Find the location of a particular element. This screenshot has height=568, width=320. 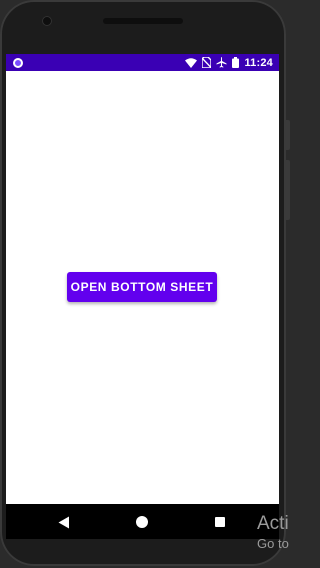

home-icon is located at coordinates (142, 522).